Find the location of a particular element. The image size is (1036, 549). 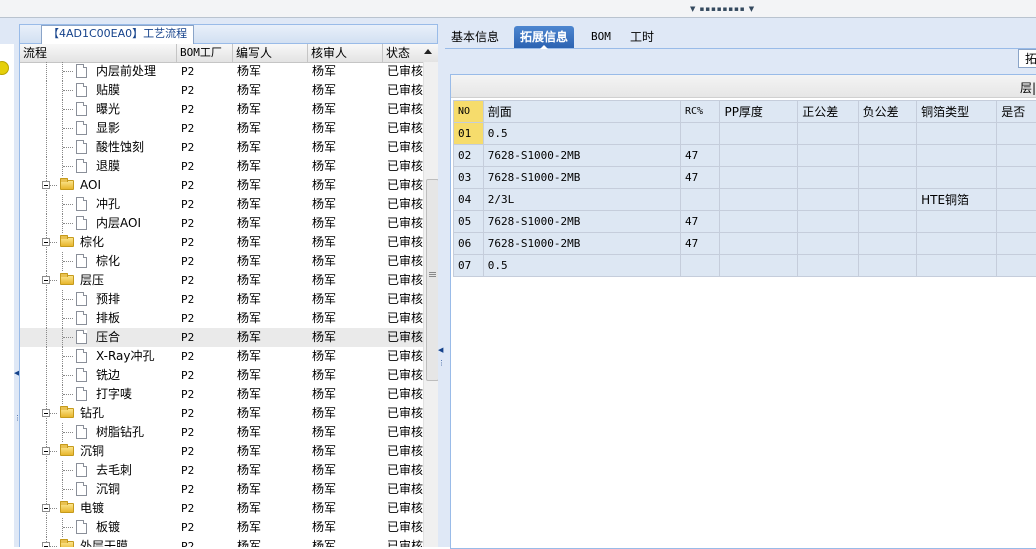

table-row: 057628-S1000-2MB47 is located at coordinates (745, 222).